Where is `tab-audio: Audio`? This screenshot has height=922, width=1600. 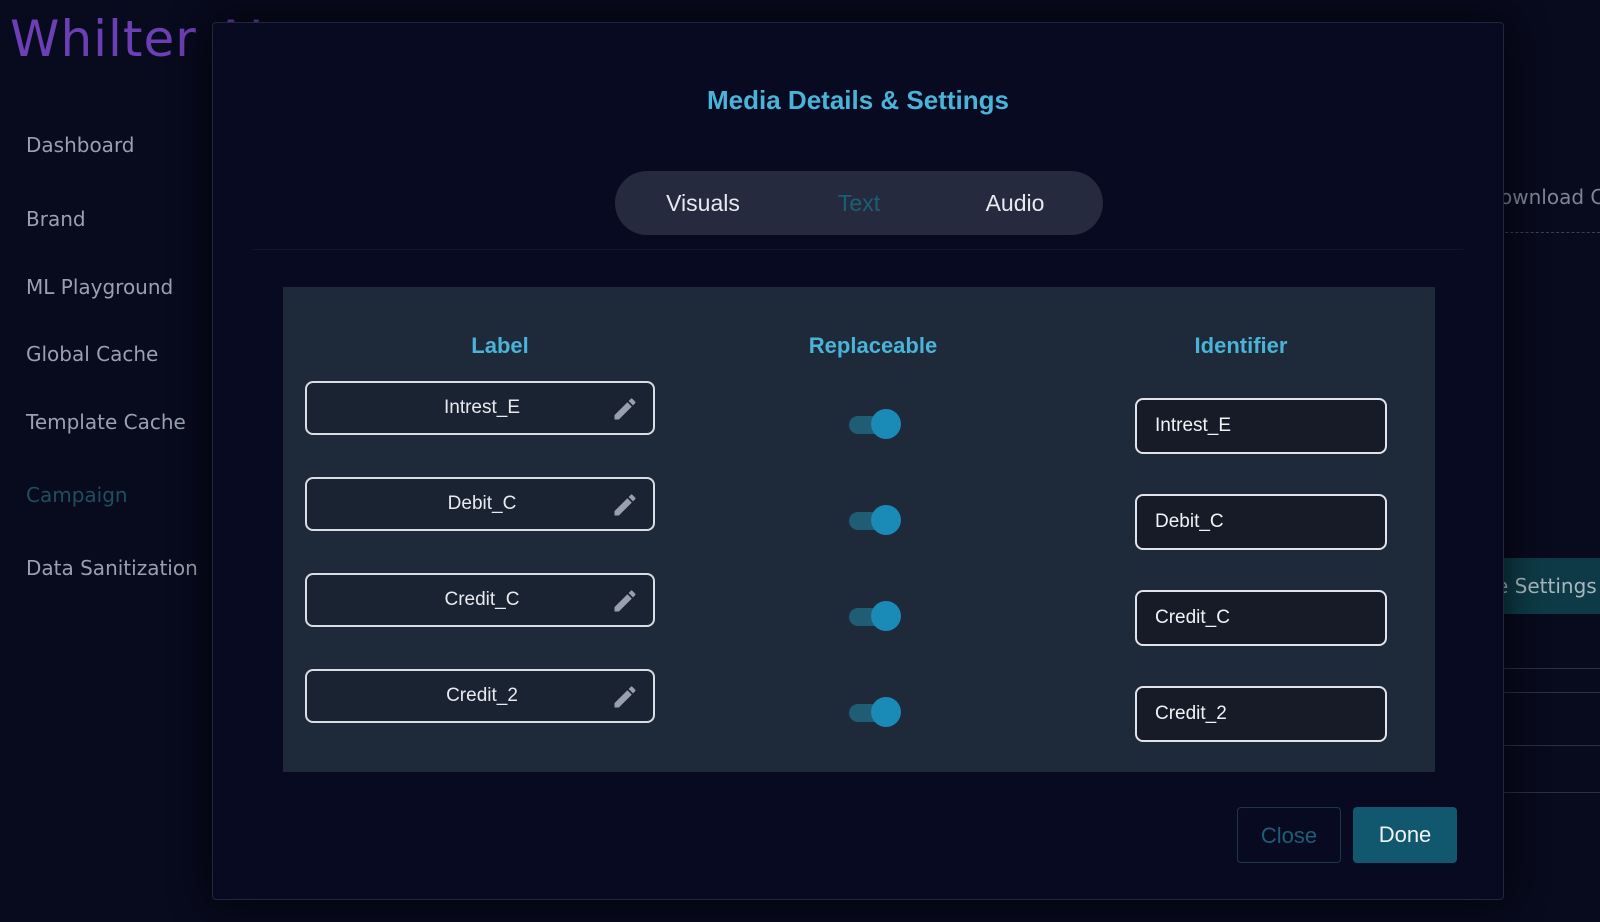
tab-audio: Audio is located at coordinates (1015, 203).